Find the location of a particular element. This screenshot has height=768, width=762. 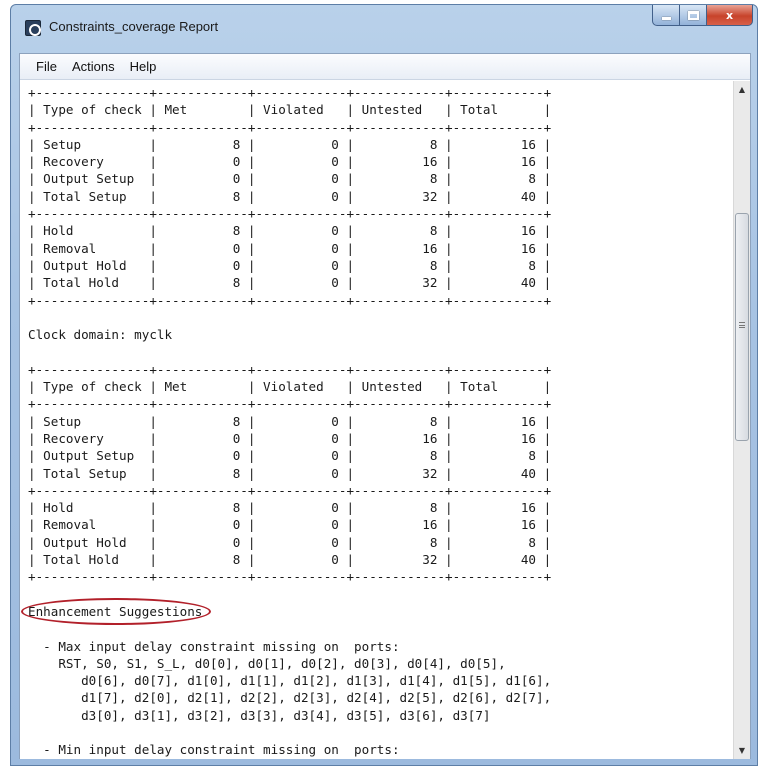

report-app-icon is located at coordinates (33, 28).